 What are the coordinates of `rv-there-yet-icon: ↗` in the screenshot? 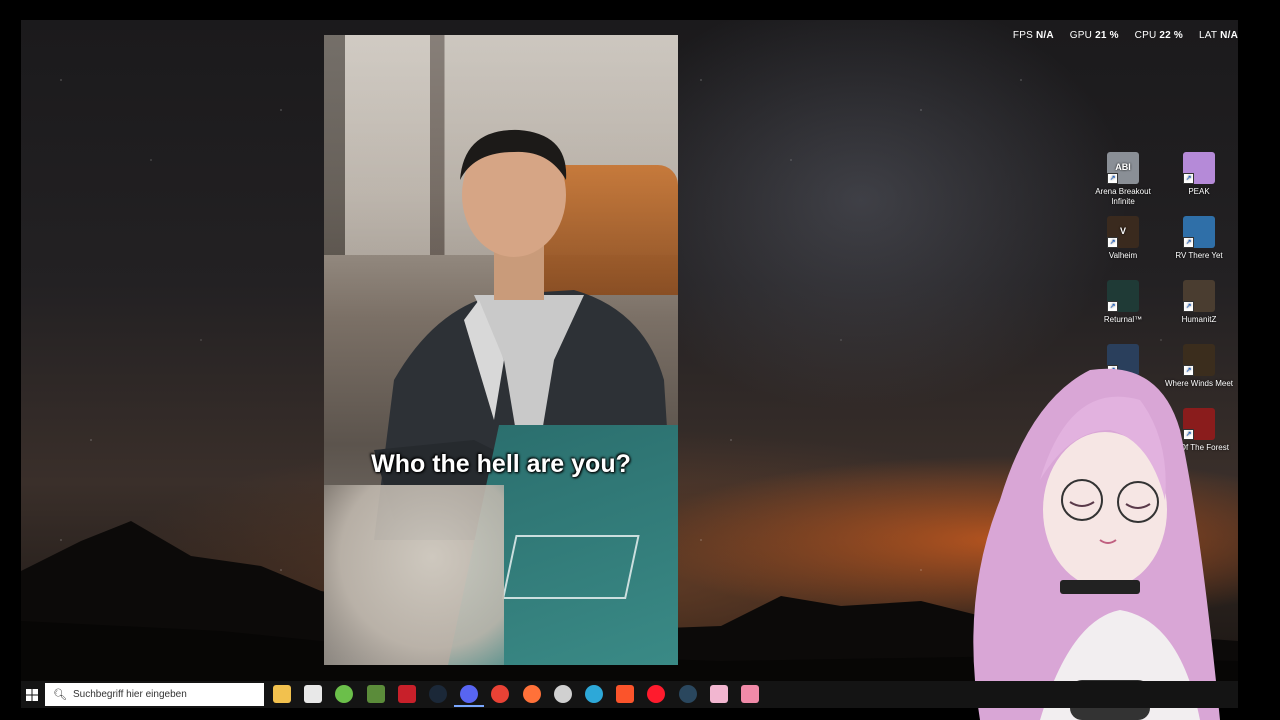 It's located at (1199, 232).